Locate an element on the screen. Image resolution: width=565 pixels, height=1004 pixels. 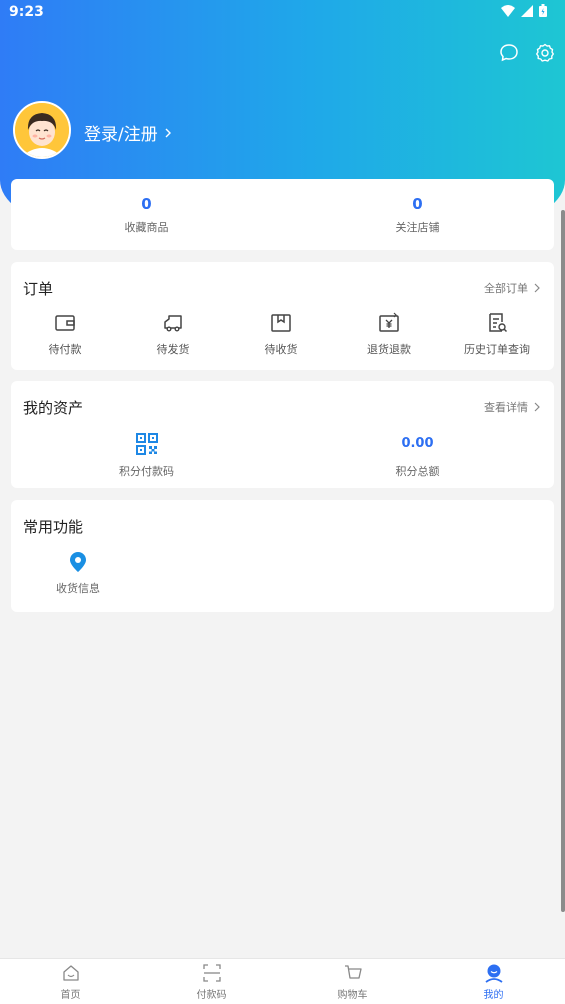
points-total-value: 0.00 is located at coordinates (417, 443).